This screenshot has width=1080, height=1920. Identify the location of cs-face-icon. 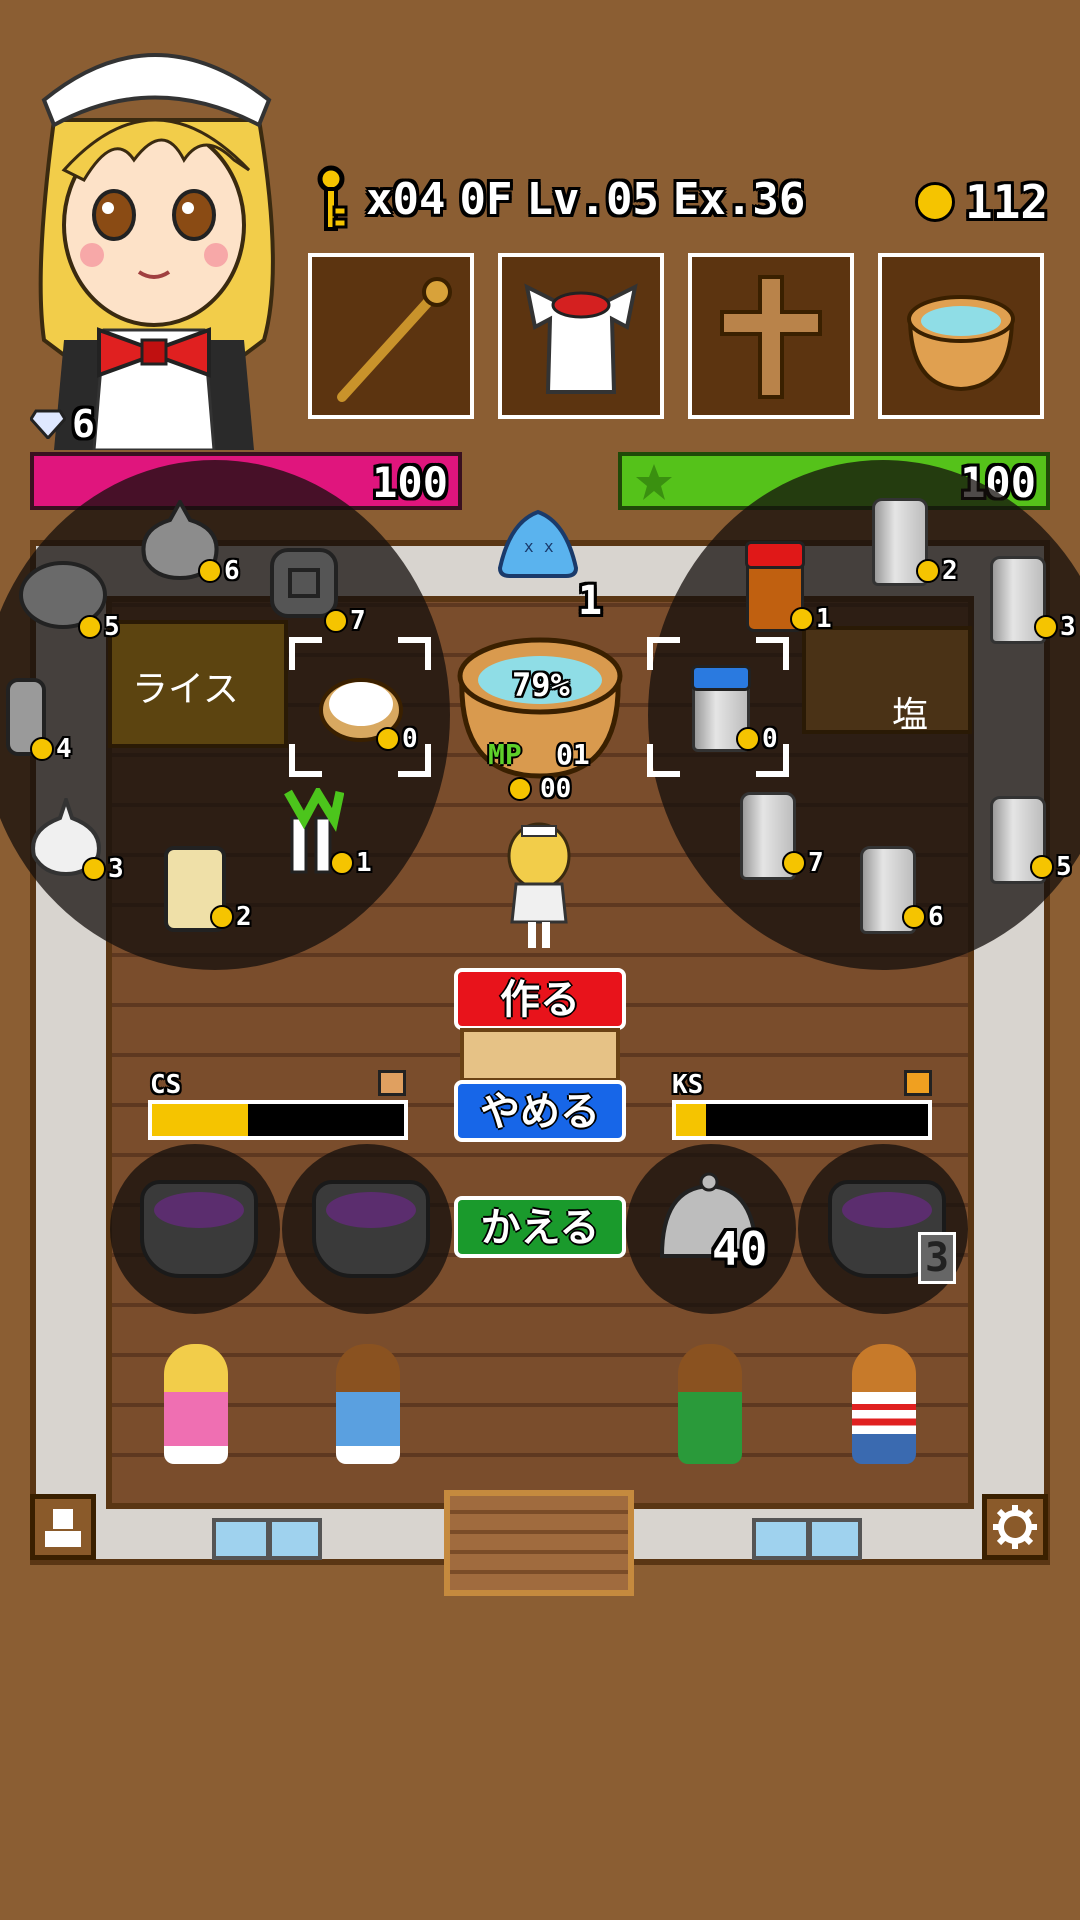
(392, 1083).